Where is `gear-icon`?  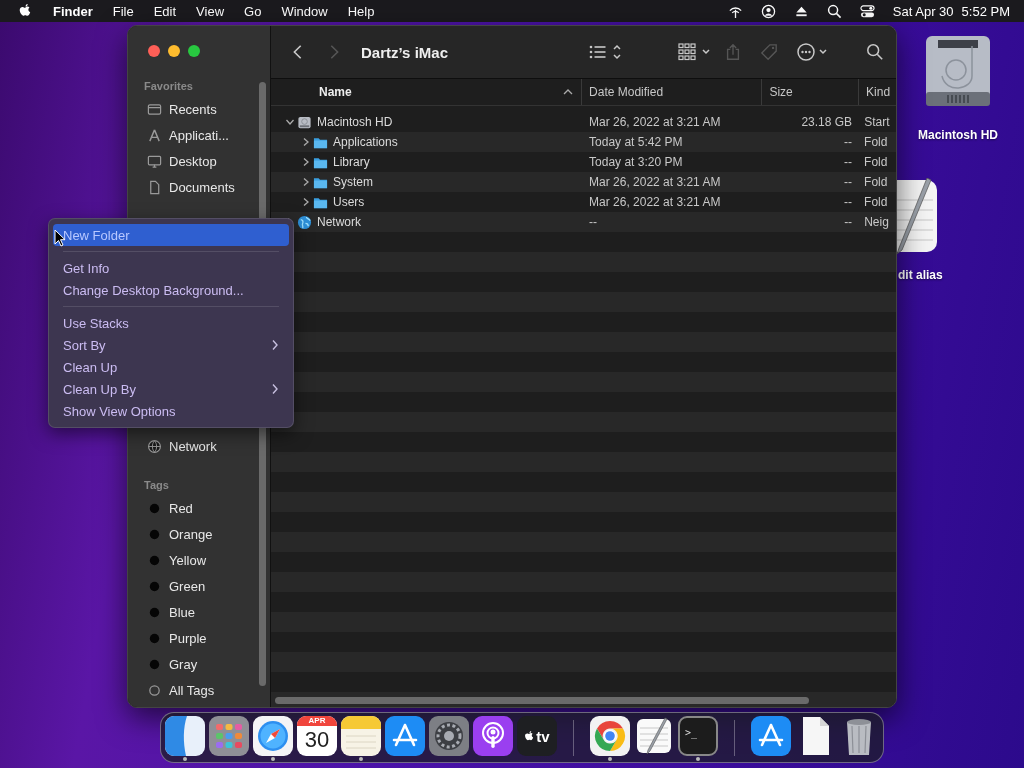
gear-icon is located at coordinates (449, 736).